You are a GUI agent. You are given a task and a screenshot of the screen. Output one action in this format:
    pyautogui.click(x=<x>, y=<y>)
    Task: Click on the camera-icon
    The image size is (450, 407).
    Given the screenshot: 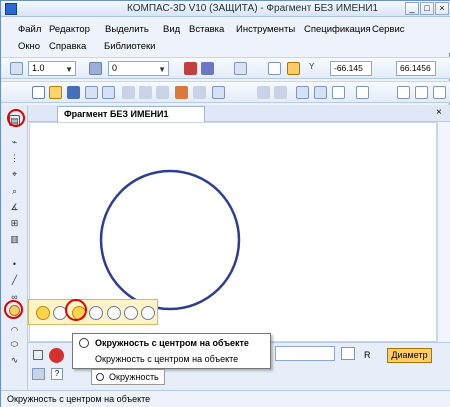 What is the action you would take?
    pyautogui.click(x=38, y=374)
    